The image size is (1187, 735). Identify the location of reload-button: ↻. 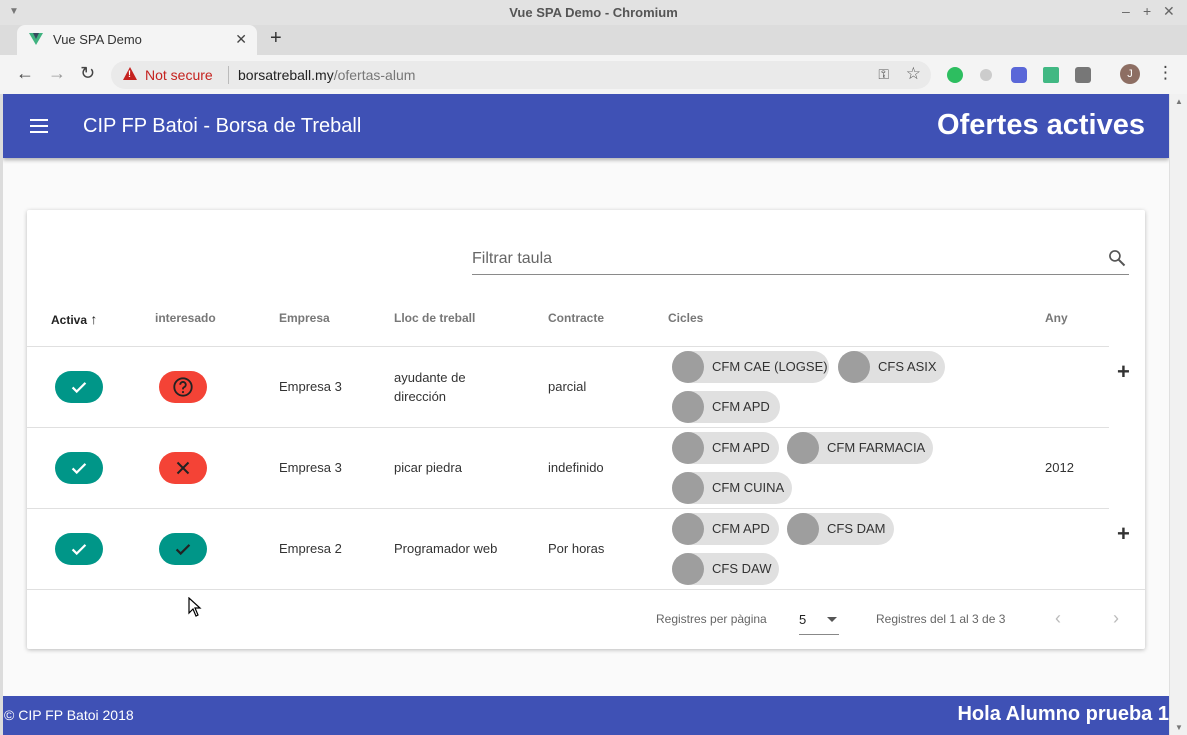
(87, 73).